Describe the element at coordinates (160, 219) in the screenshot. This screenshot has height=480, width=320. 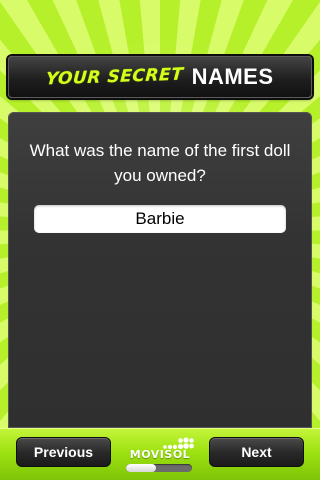
I see `answer-input` at that location.